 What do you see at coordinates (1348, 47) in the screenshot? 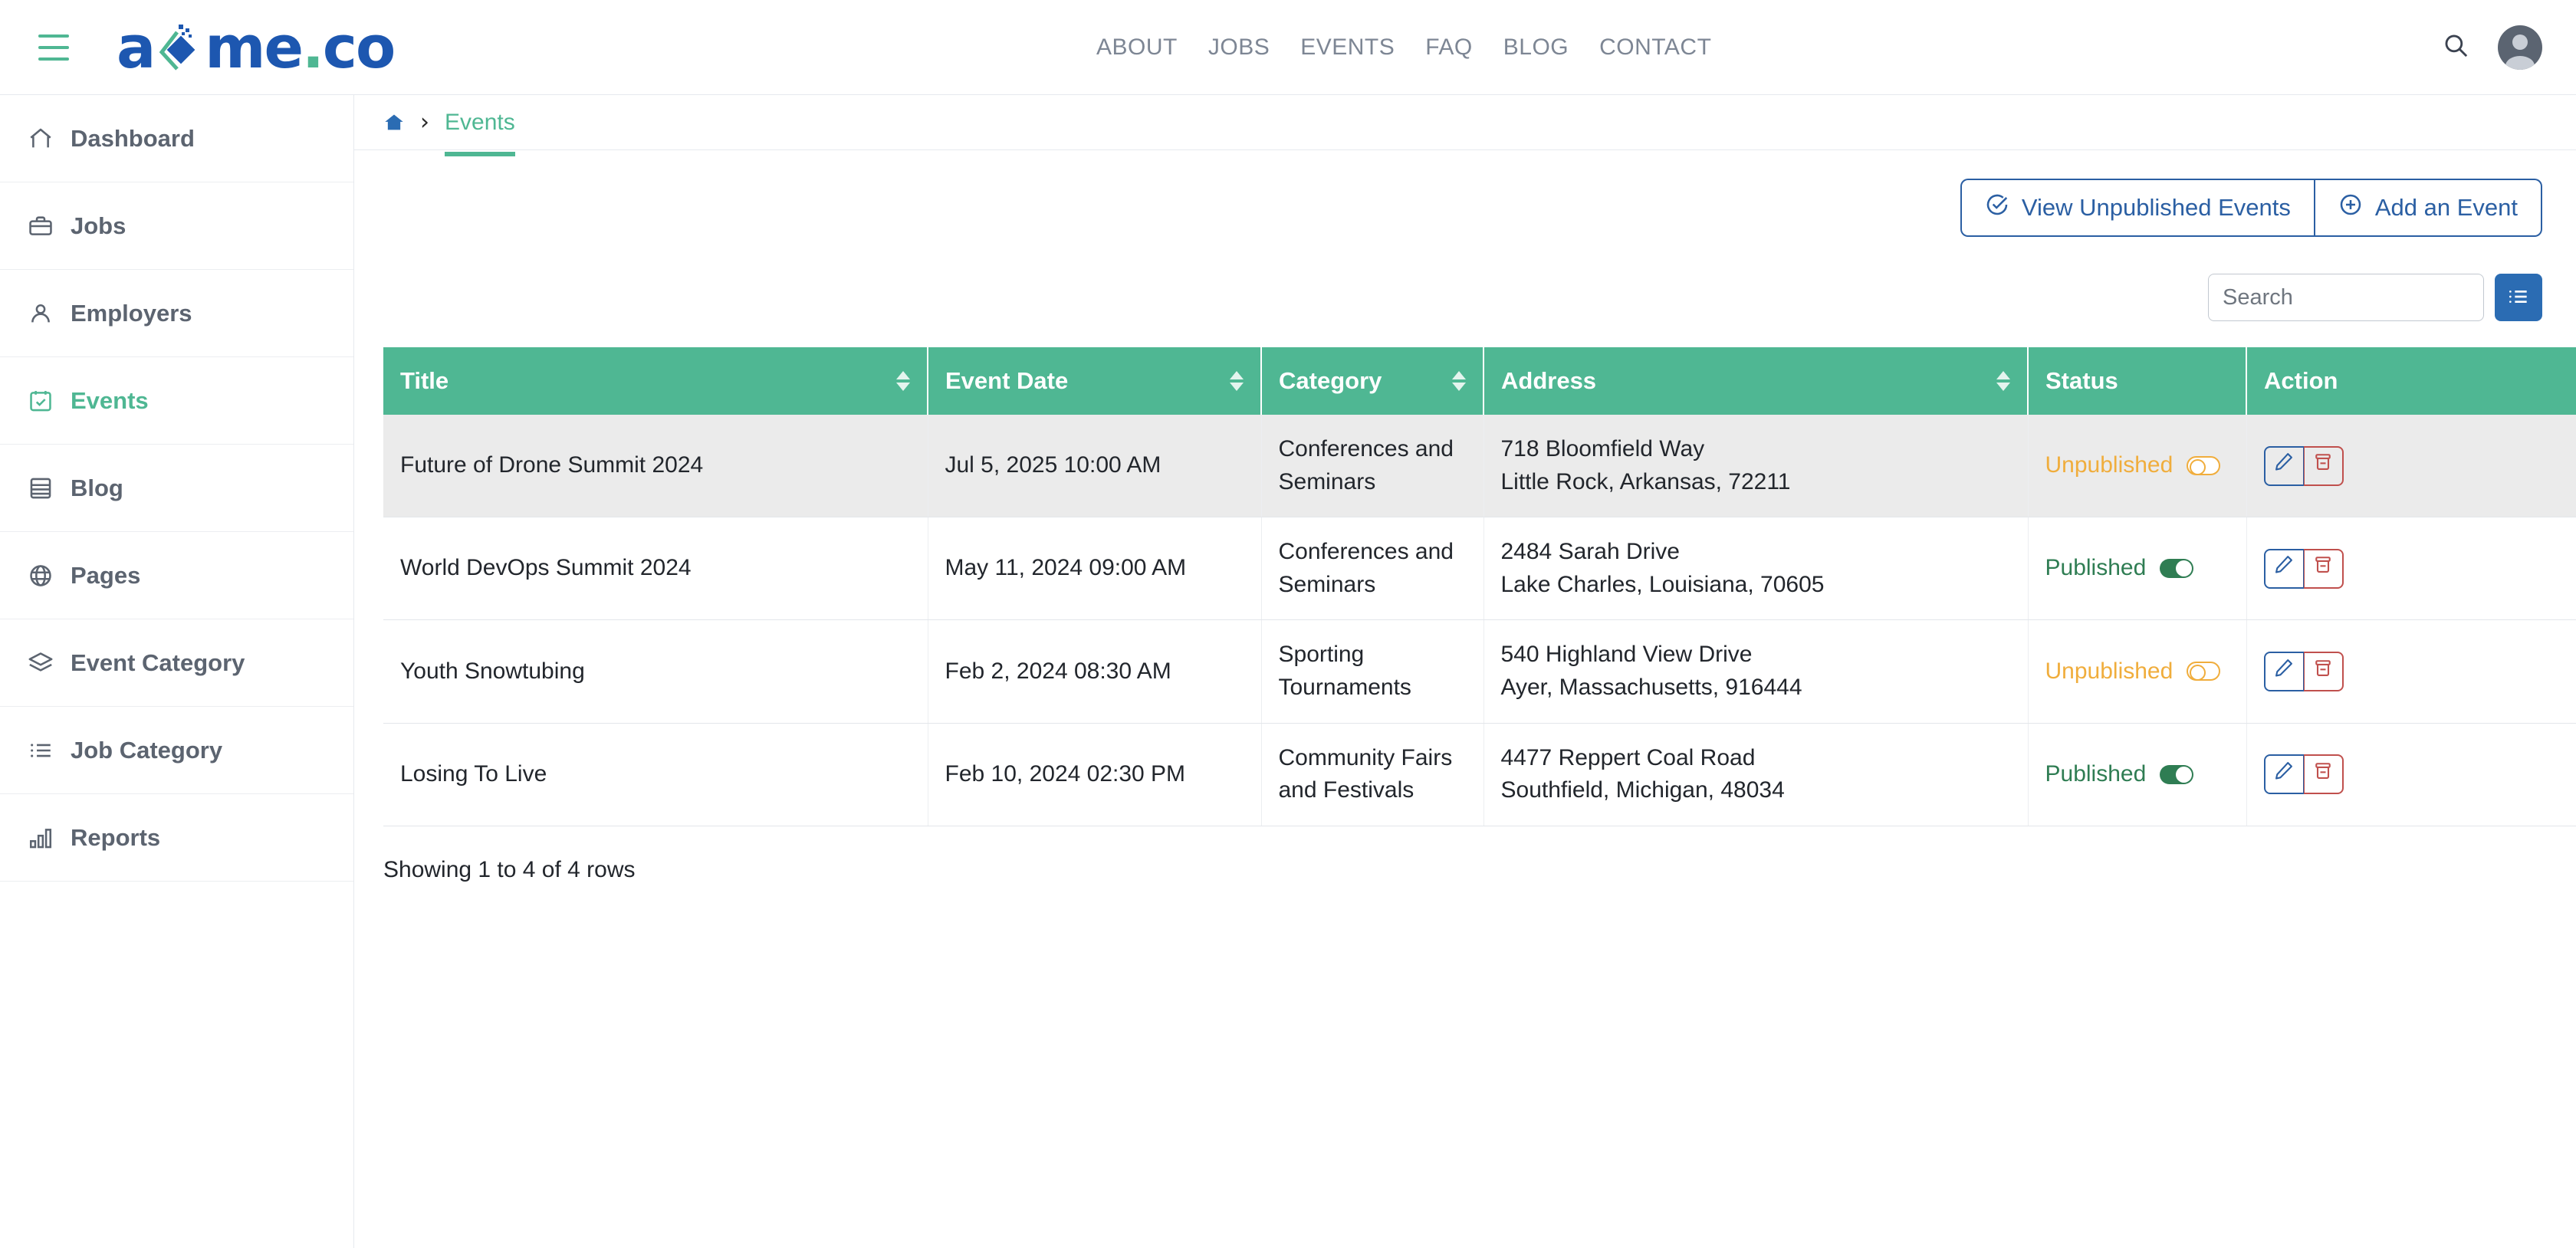
I see `nav-item-events: EVENTS` at bounding box center [1348, 47].